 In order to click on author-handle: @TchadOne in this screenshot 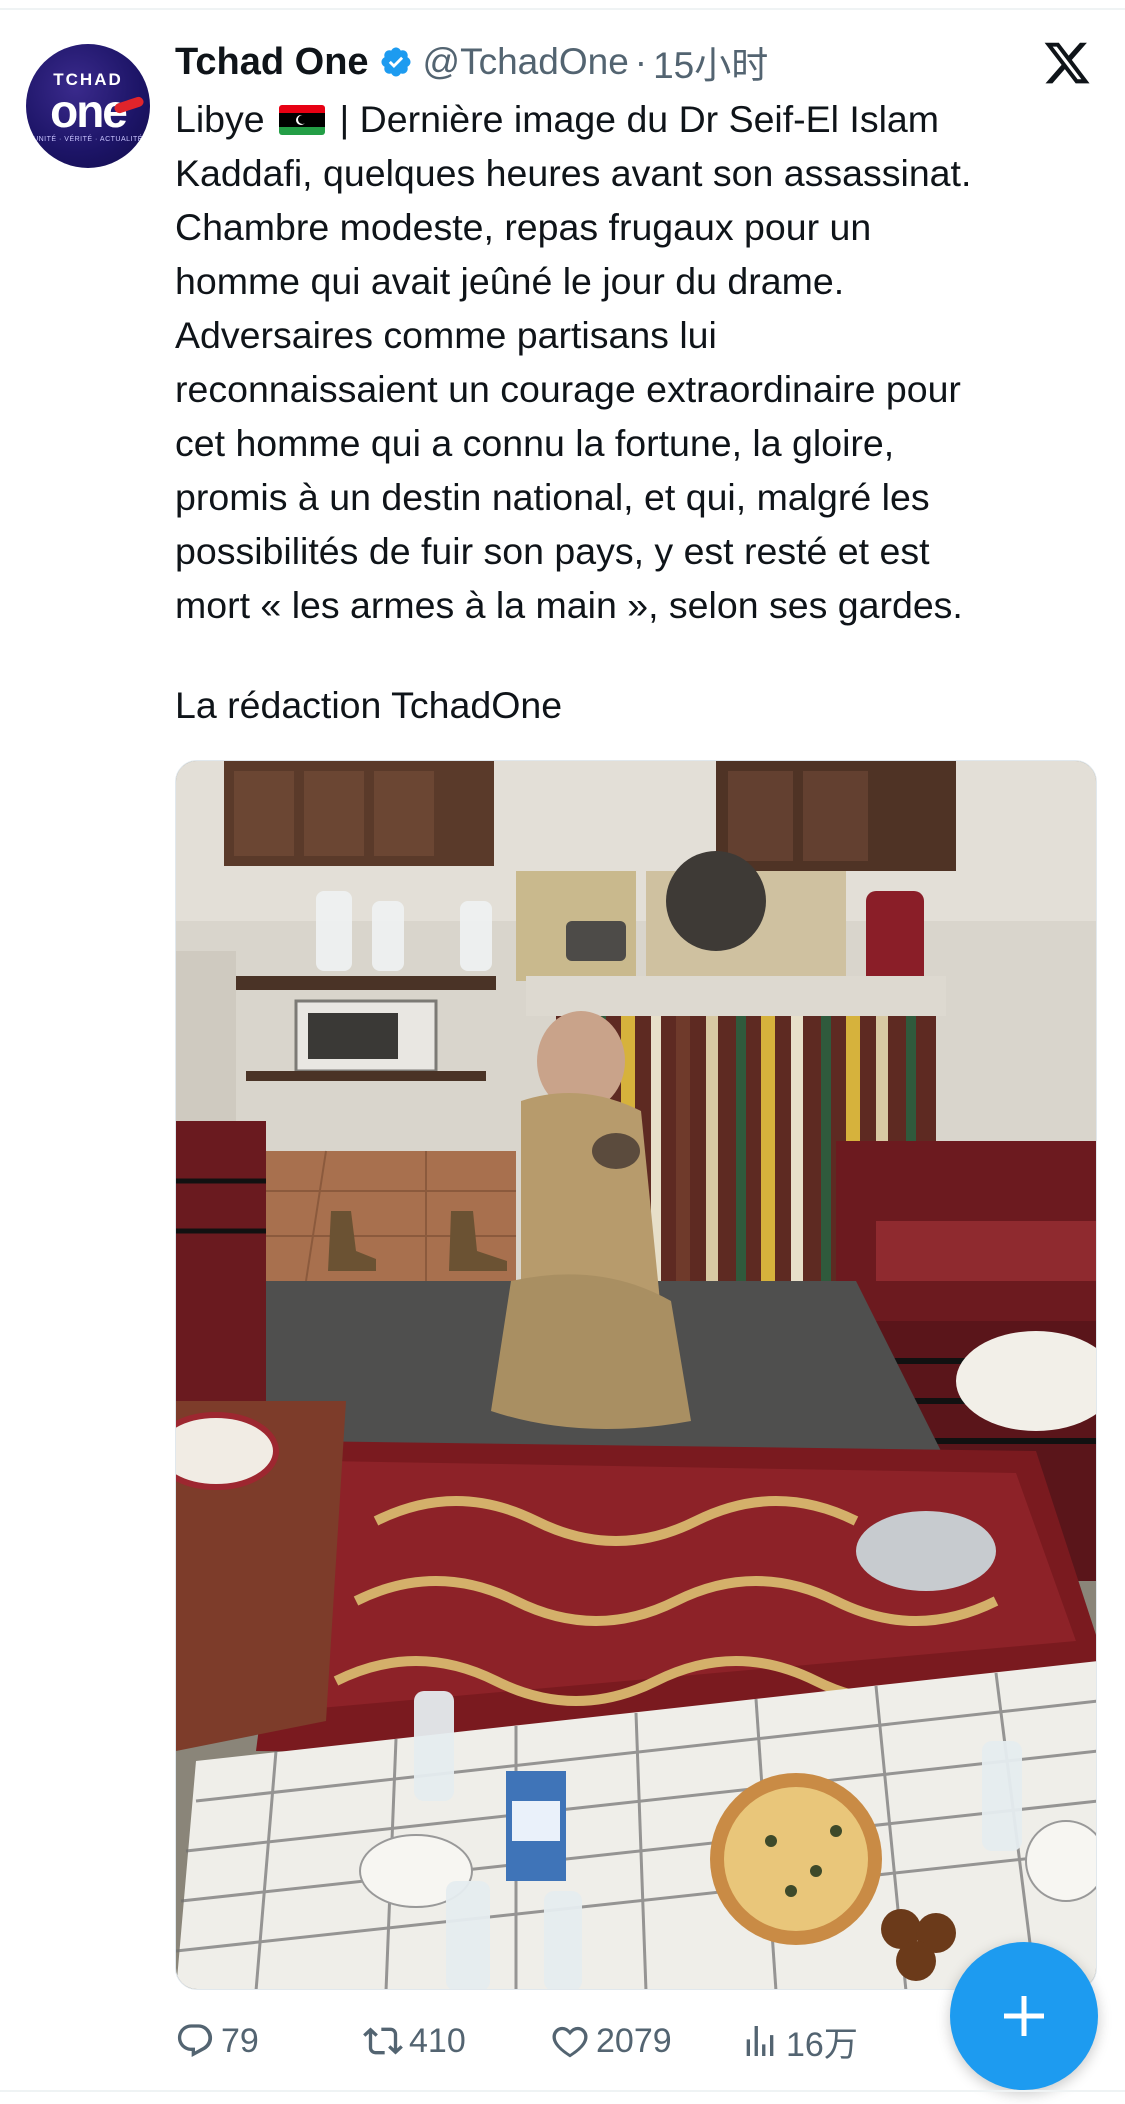, I will do `click(526, 62)`.